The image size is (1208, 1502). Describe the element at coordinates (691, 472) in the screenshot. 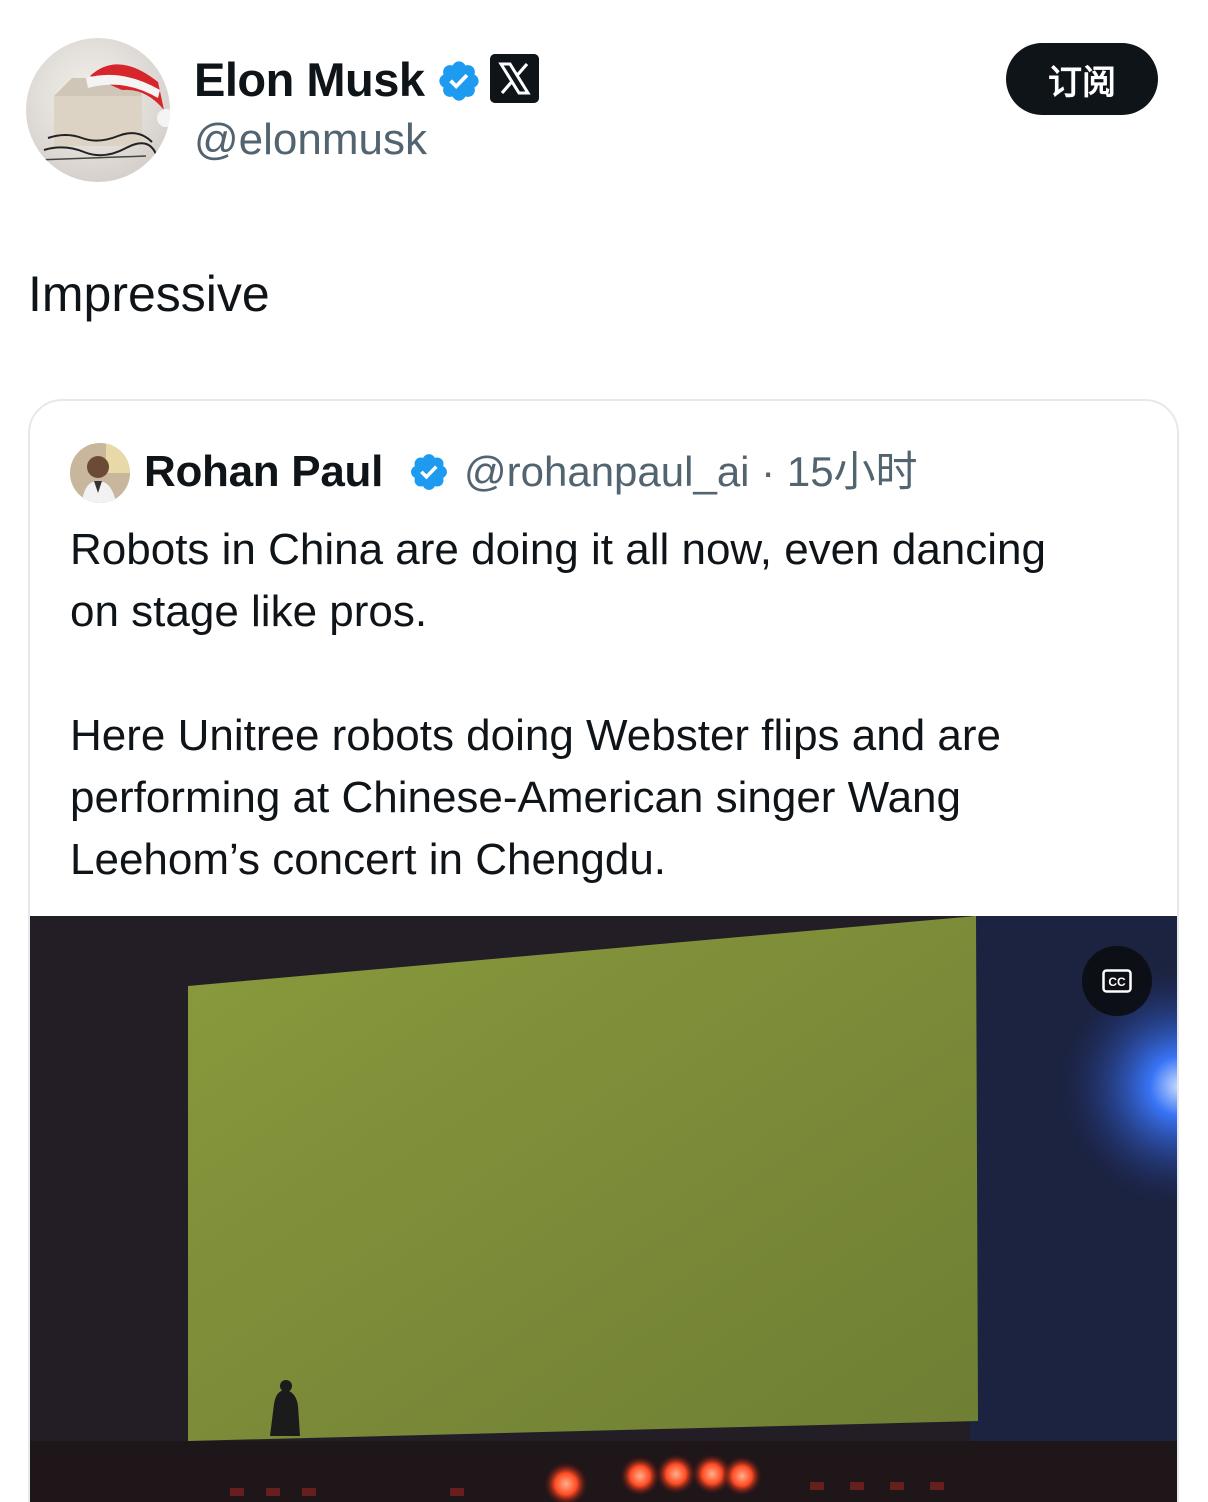

I see `quoted-handle-and-time: @rohanpaul_ai · 15小时` at that location.